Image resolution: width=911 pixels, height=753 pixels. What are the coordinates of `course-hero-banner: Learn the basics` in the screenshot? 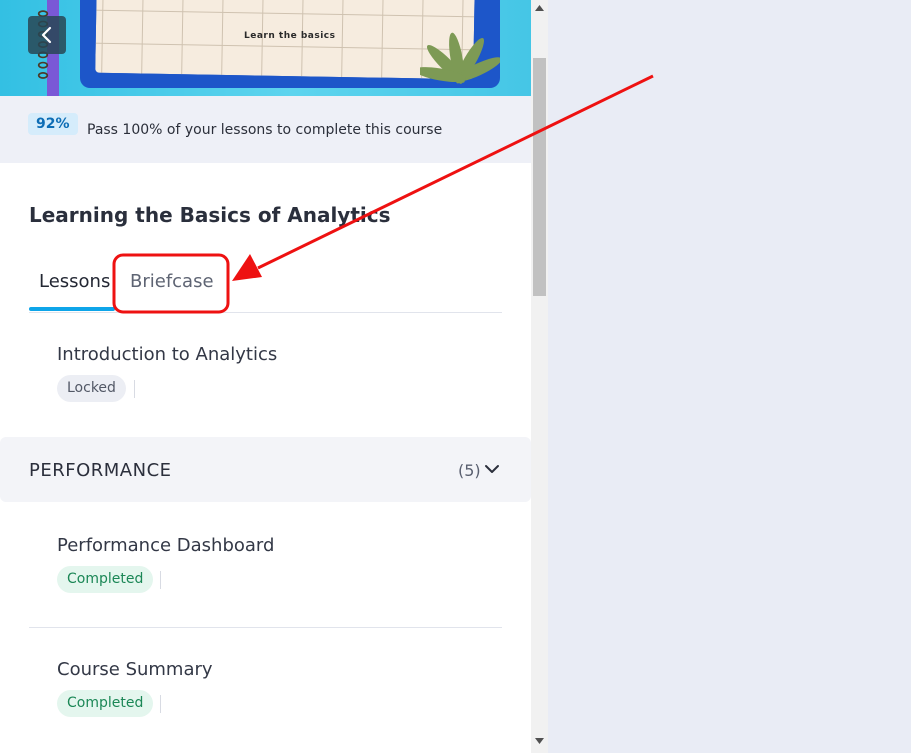 It's located at (265, 48).